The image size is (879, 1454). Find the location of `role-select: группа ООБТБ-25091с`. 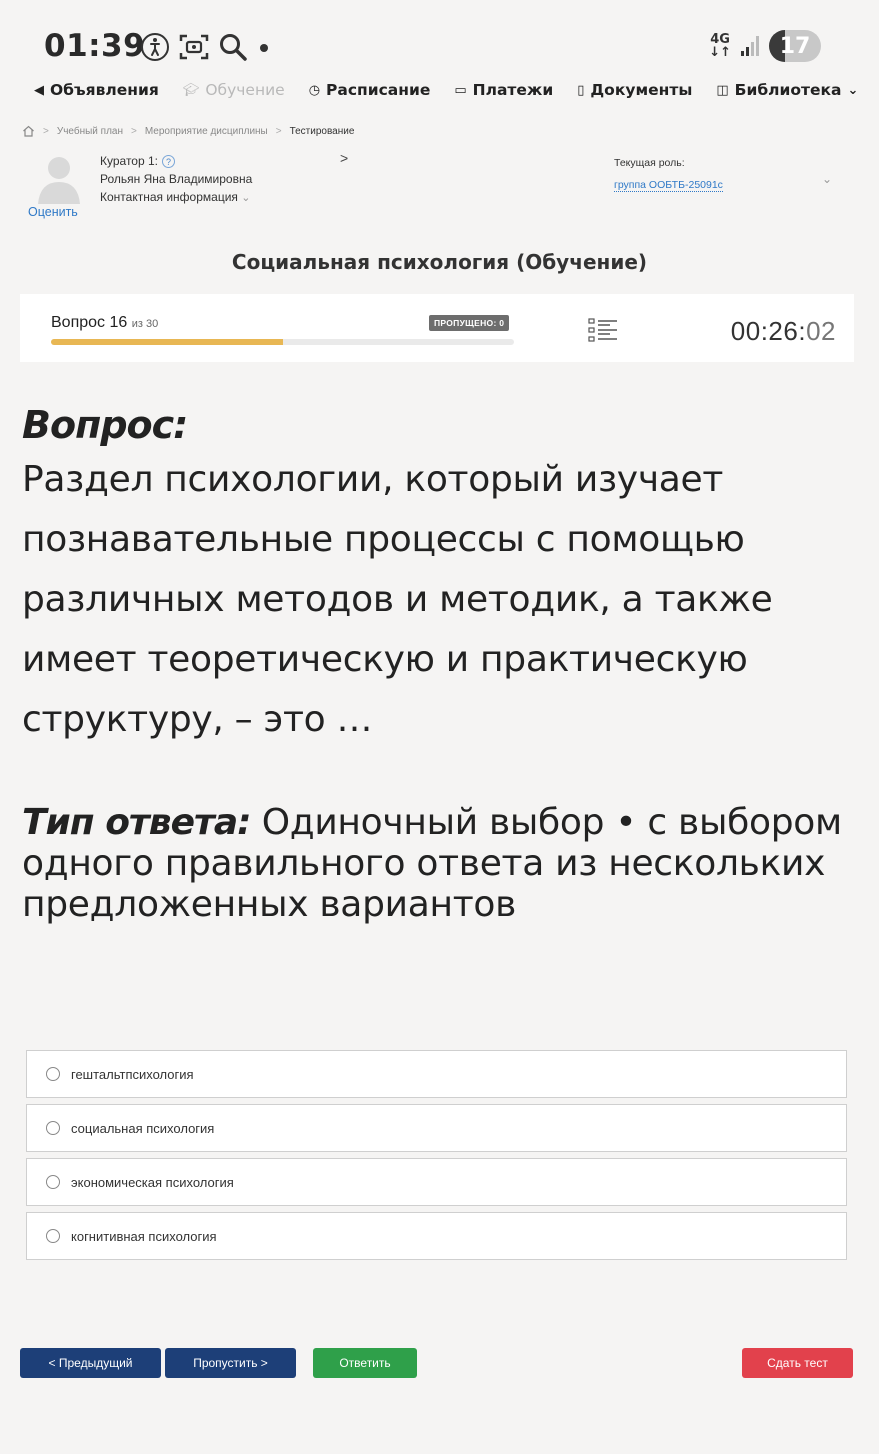

role-select: группа ООБТБ-25091с is located at coordinates (668, 185).